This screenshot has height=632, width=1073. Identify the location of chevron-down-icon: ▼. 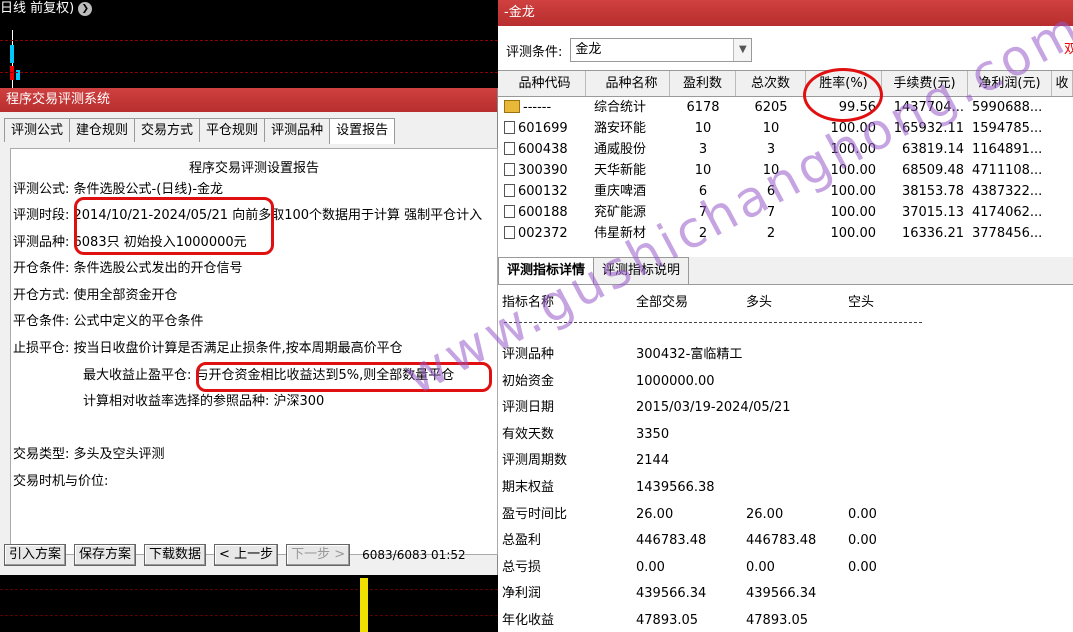
(742, 50).